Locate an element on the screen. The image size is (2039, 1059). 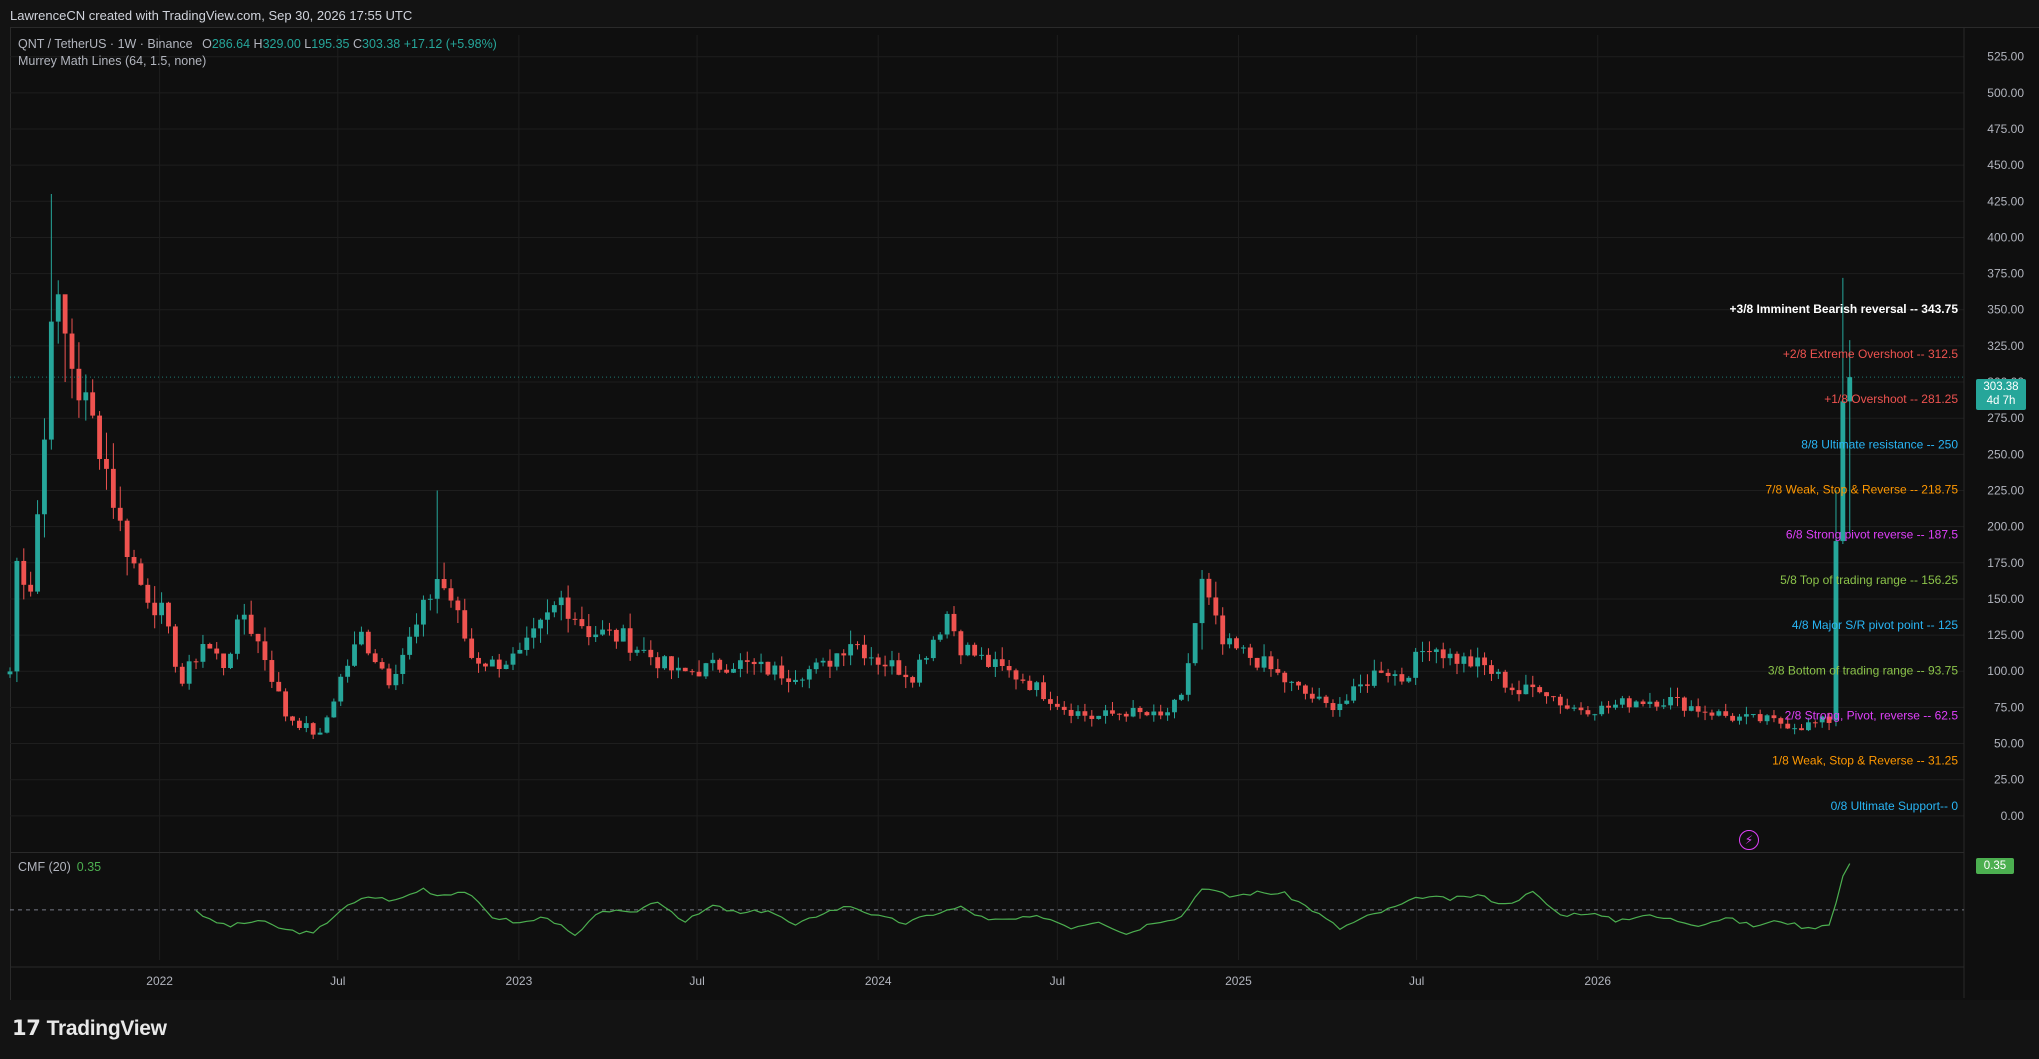
symbol-name: QNT / TetherUS · 1W · Binance is located at coordinates (105, 44).